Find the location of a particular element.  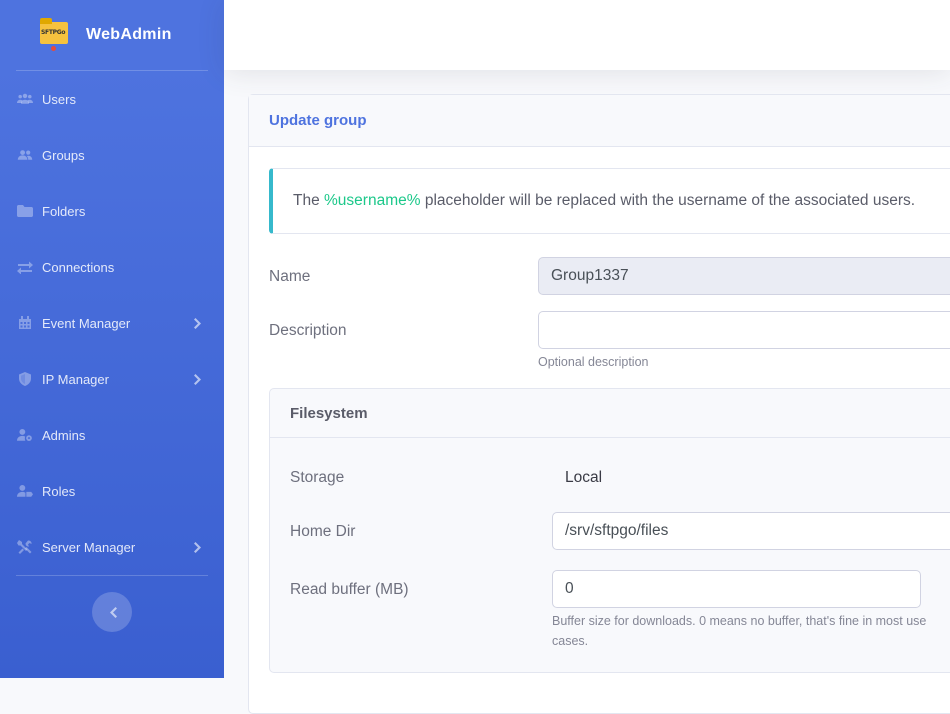

description-label: Description is located at coordinates (308, 330).